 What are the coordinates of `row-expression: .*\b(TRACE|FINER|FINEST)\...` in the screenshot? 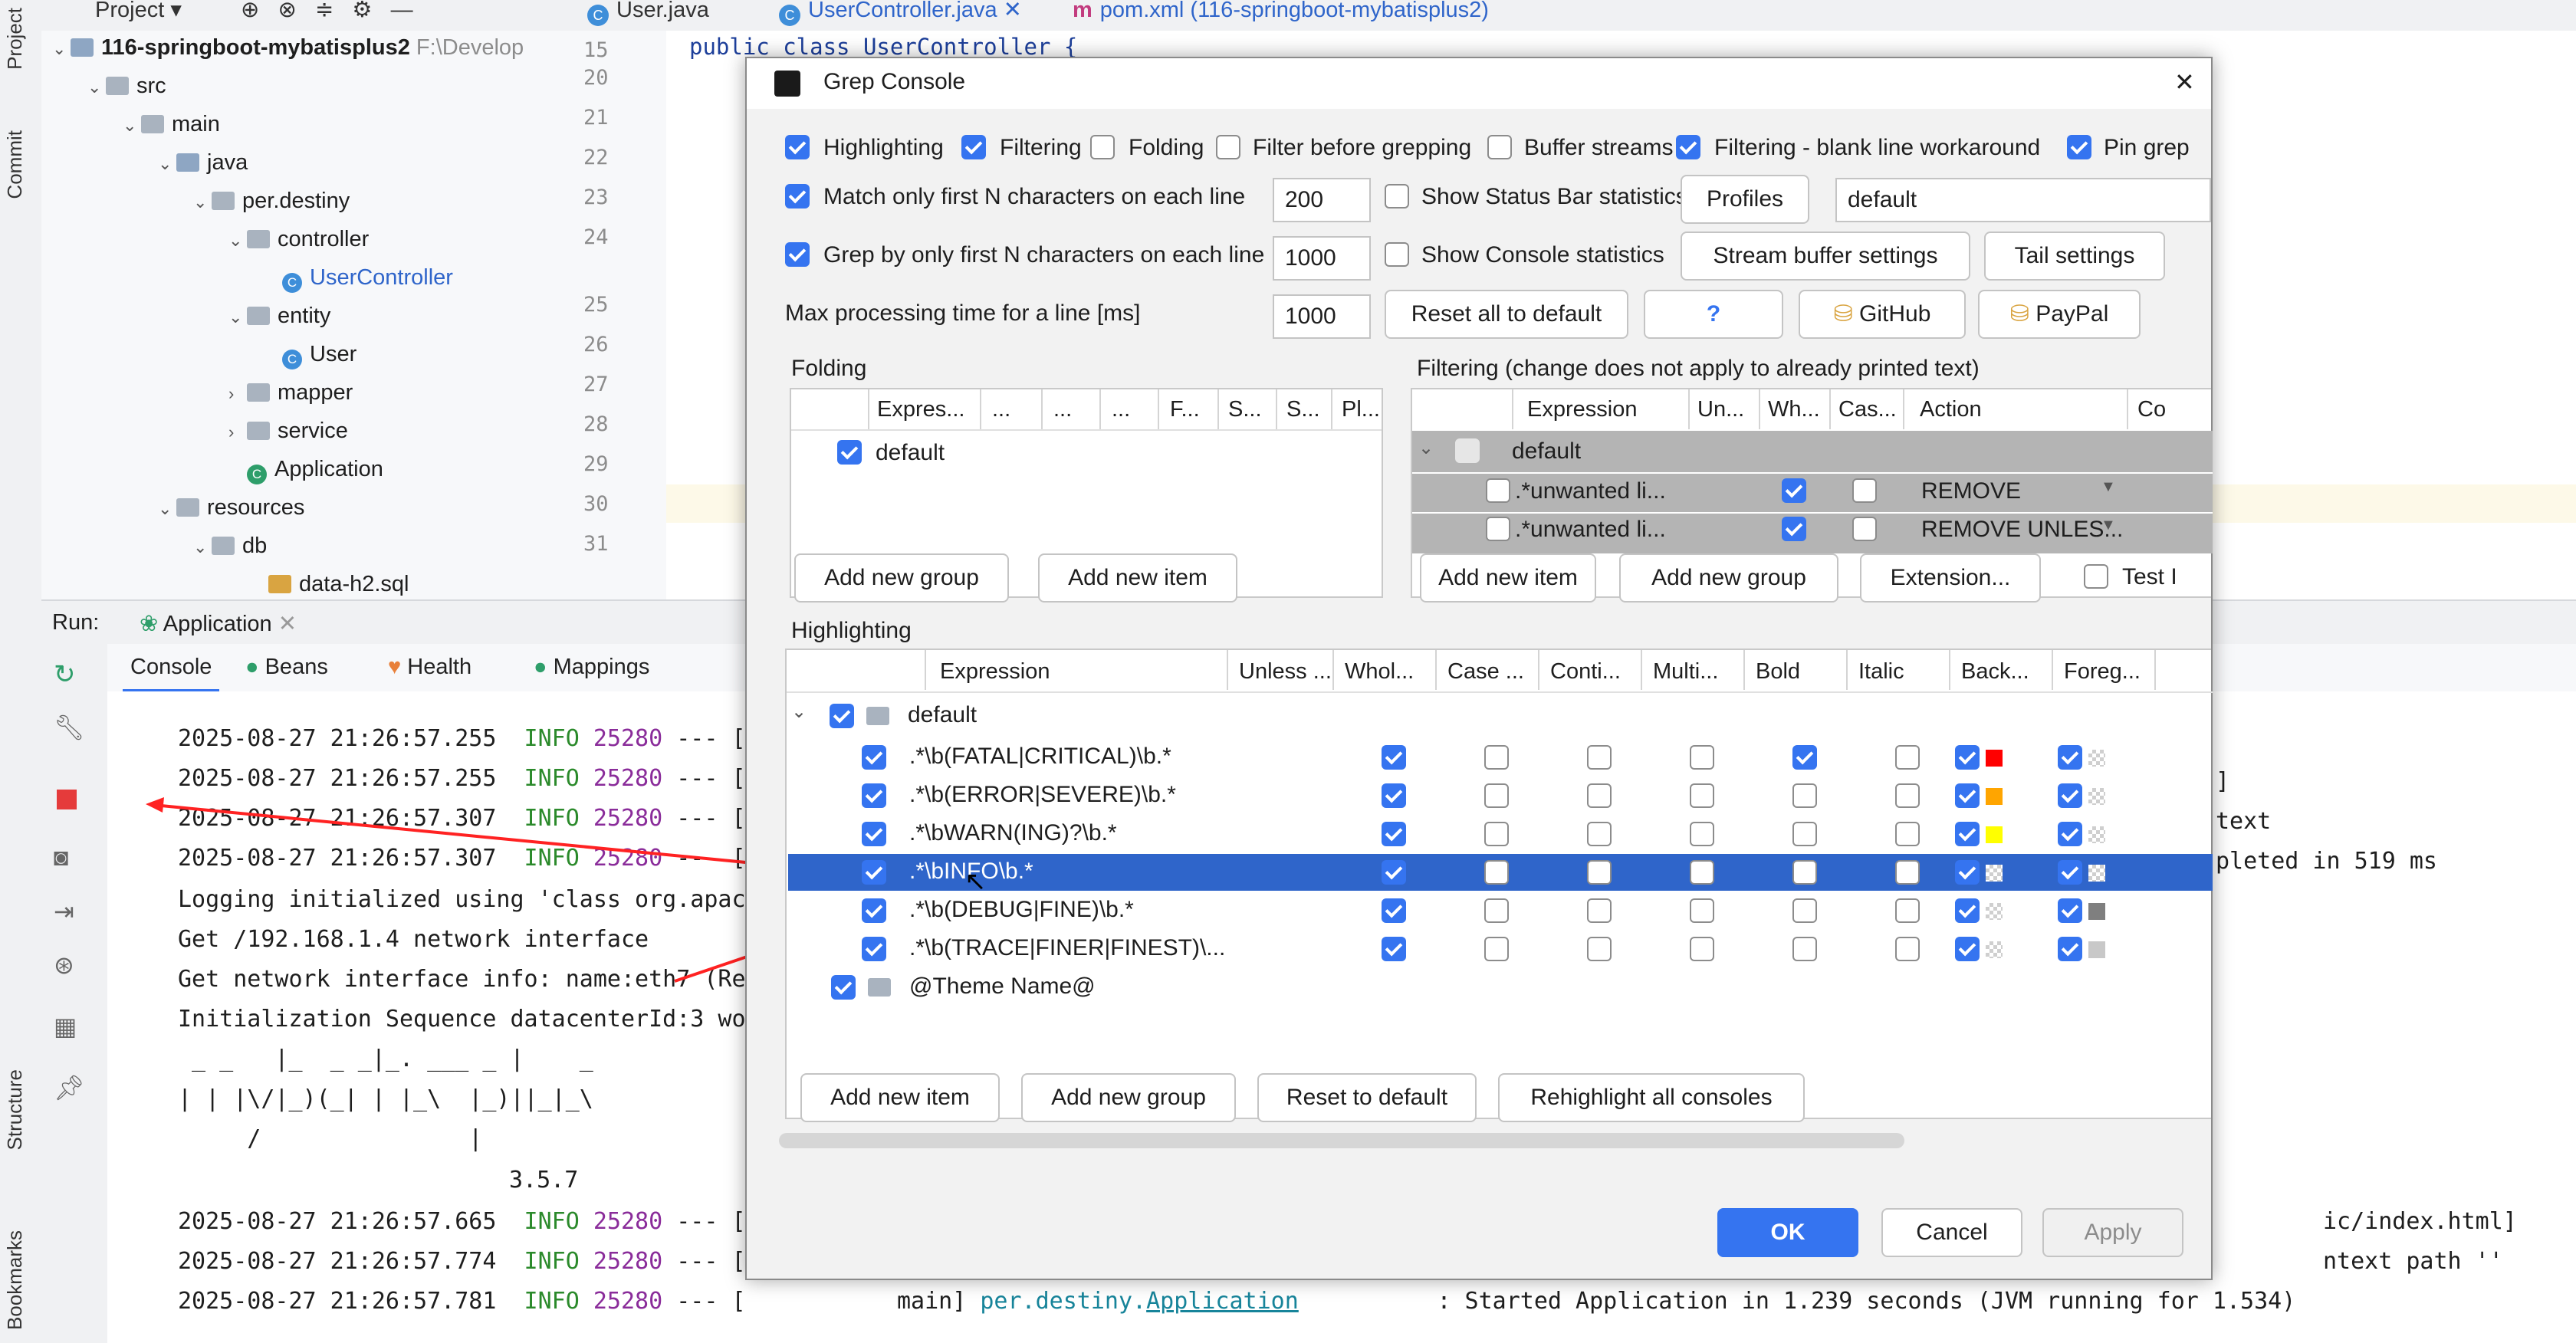 It's located at (1067, 948).